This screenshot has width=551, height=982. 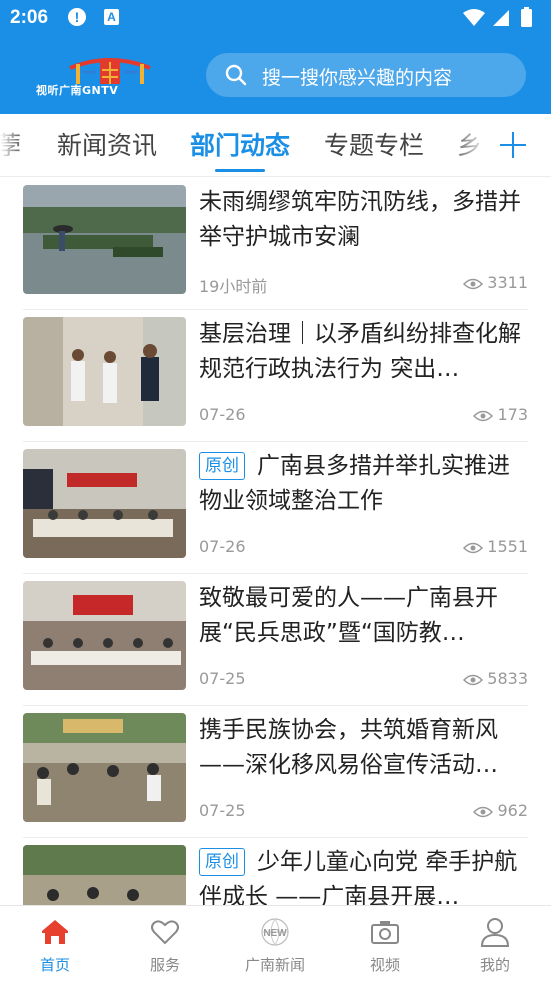 I want to click on view-count: 1551, so click(x=507, y=546).